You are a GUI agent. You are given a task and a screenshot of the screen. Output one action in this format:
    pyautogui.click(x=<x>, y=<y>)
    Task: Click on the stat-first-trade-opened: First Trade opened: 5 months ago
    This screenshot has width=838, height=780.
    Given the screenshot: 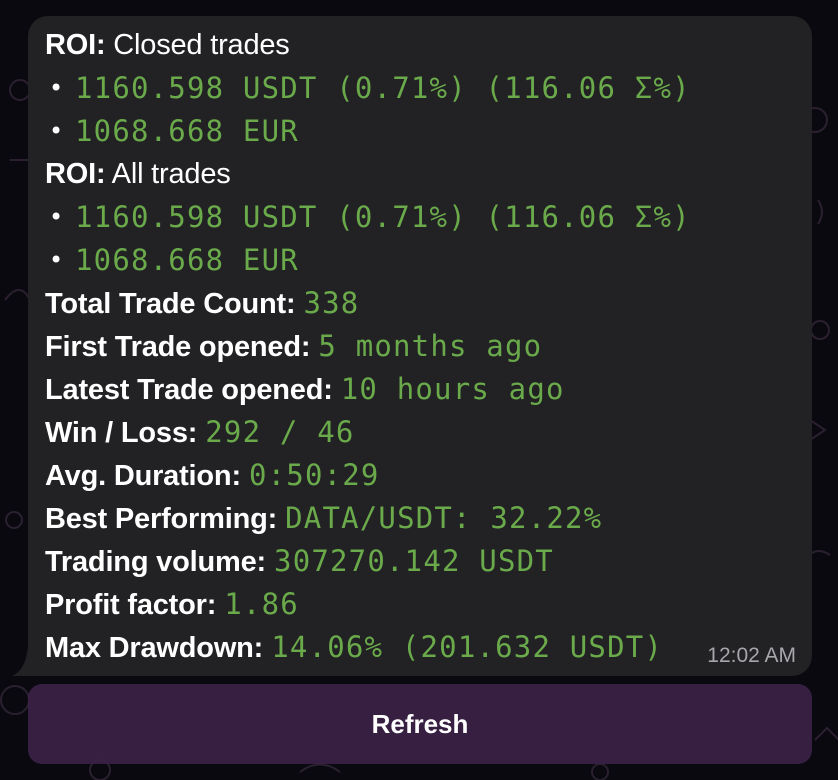 What is the action you would take?
    pyautogui.click(x=368, y=346)
    